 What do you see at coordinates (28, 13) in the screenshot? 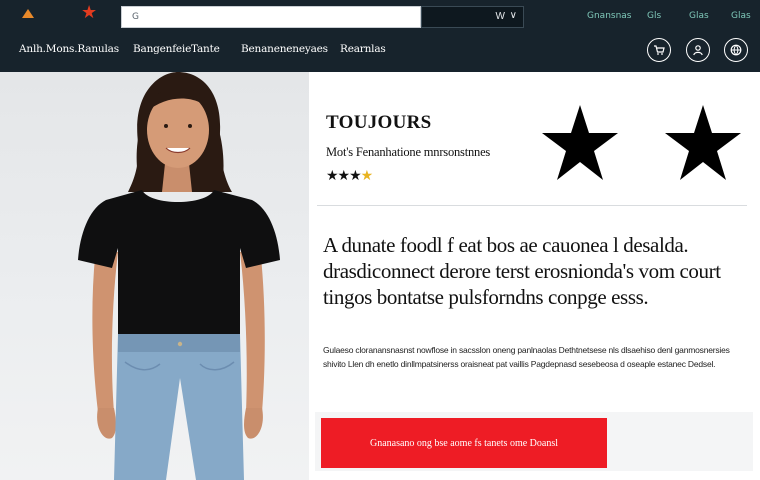
I see `brand-logo-icon` at bounding box center [28, 13].